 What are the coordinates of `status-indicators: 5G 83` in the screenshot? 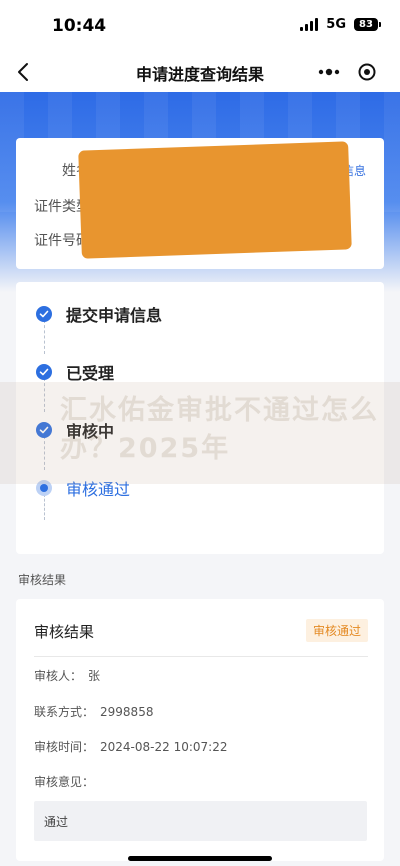 It's located at (340, 24).